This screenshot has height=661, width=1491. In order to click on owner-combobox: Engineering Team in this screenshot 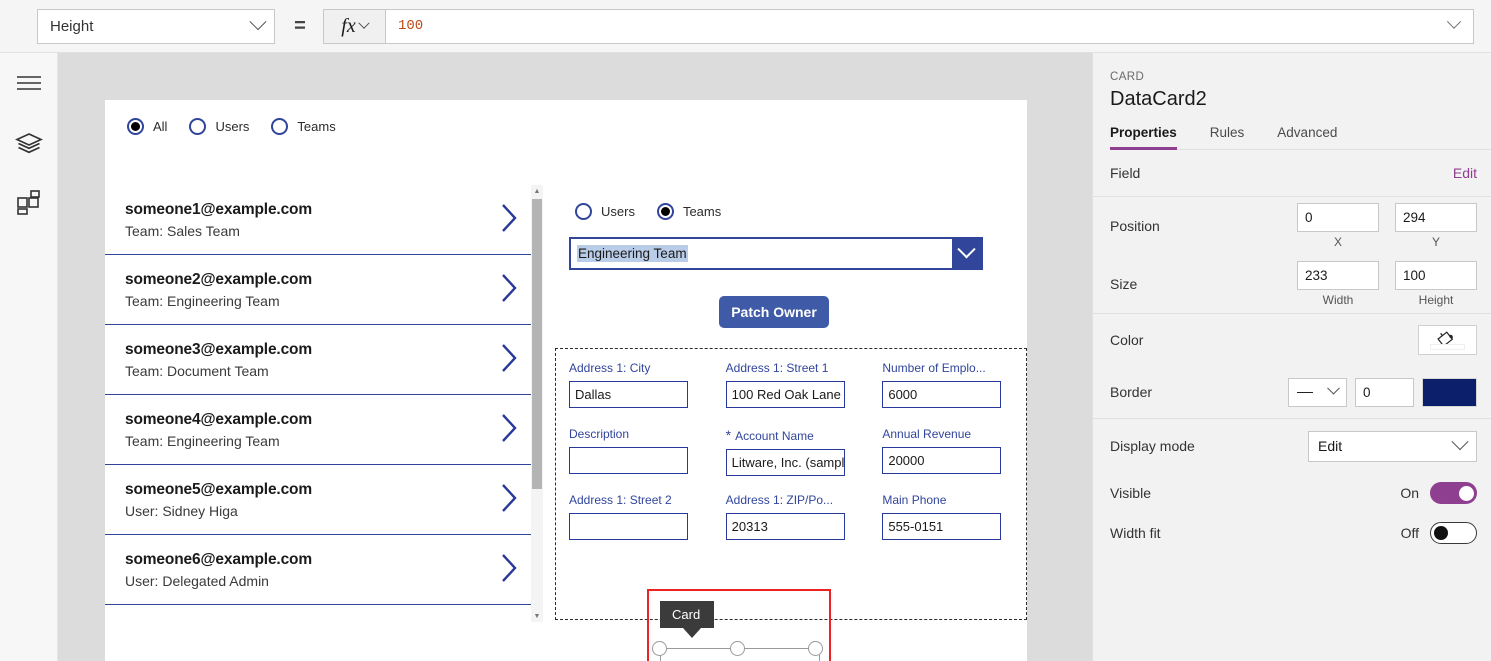, I will do `click(776, 253)`.